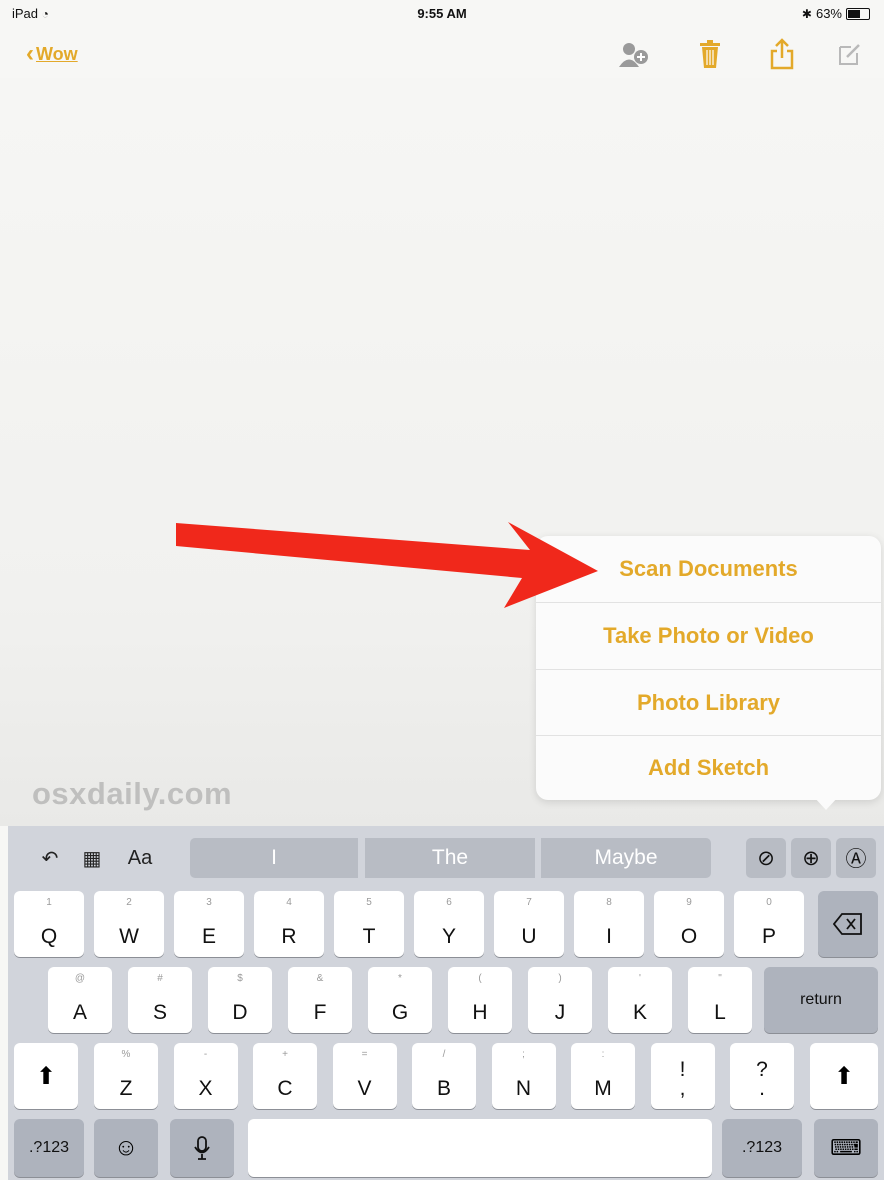 This screenshot has width=884, height=1180. I want to click on key-label: V, so click(364, 1089).